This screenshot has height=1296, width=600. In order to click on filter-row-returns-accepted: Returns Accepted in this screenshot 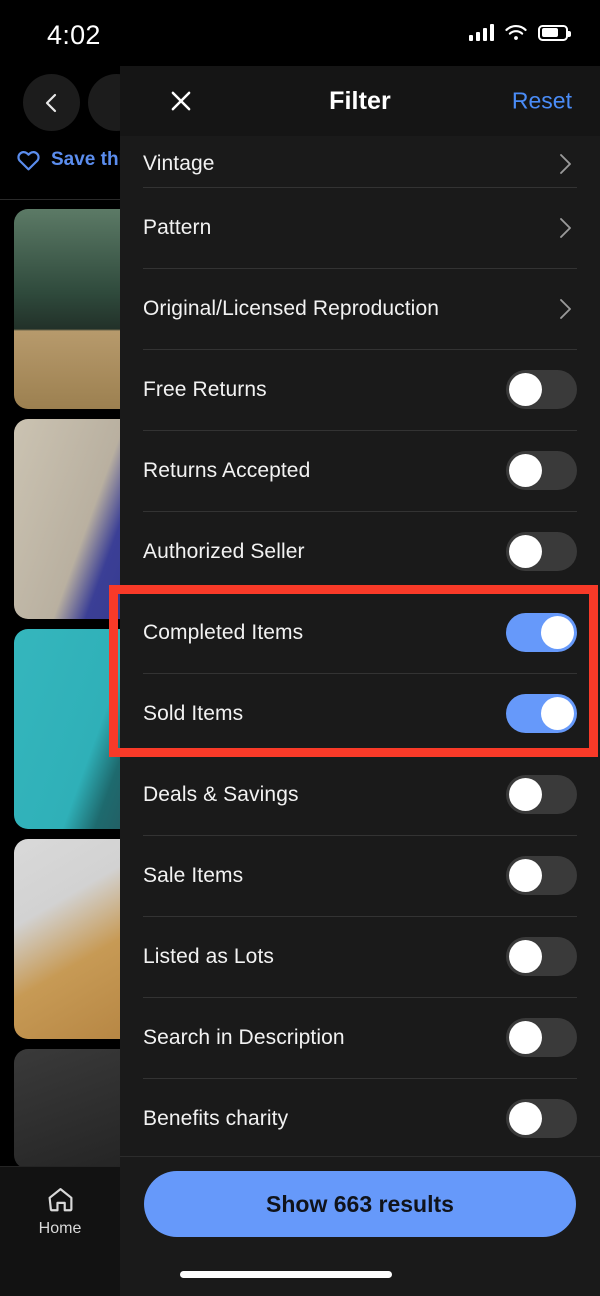, I will do `click(360, 470)`.